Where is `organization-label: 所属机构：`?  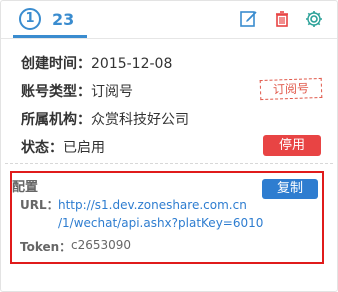 organization-label: 所属机构： is located at coordinates (56, 120).